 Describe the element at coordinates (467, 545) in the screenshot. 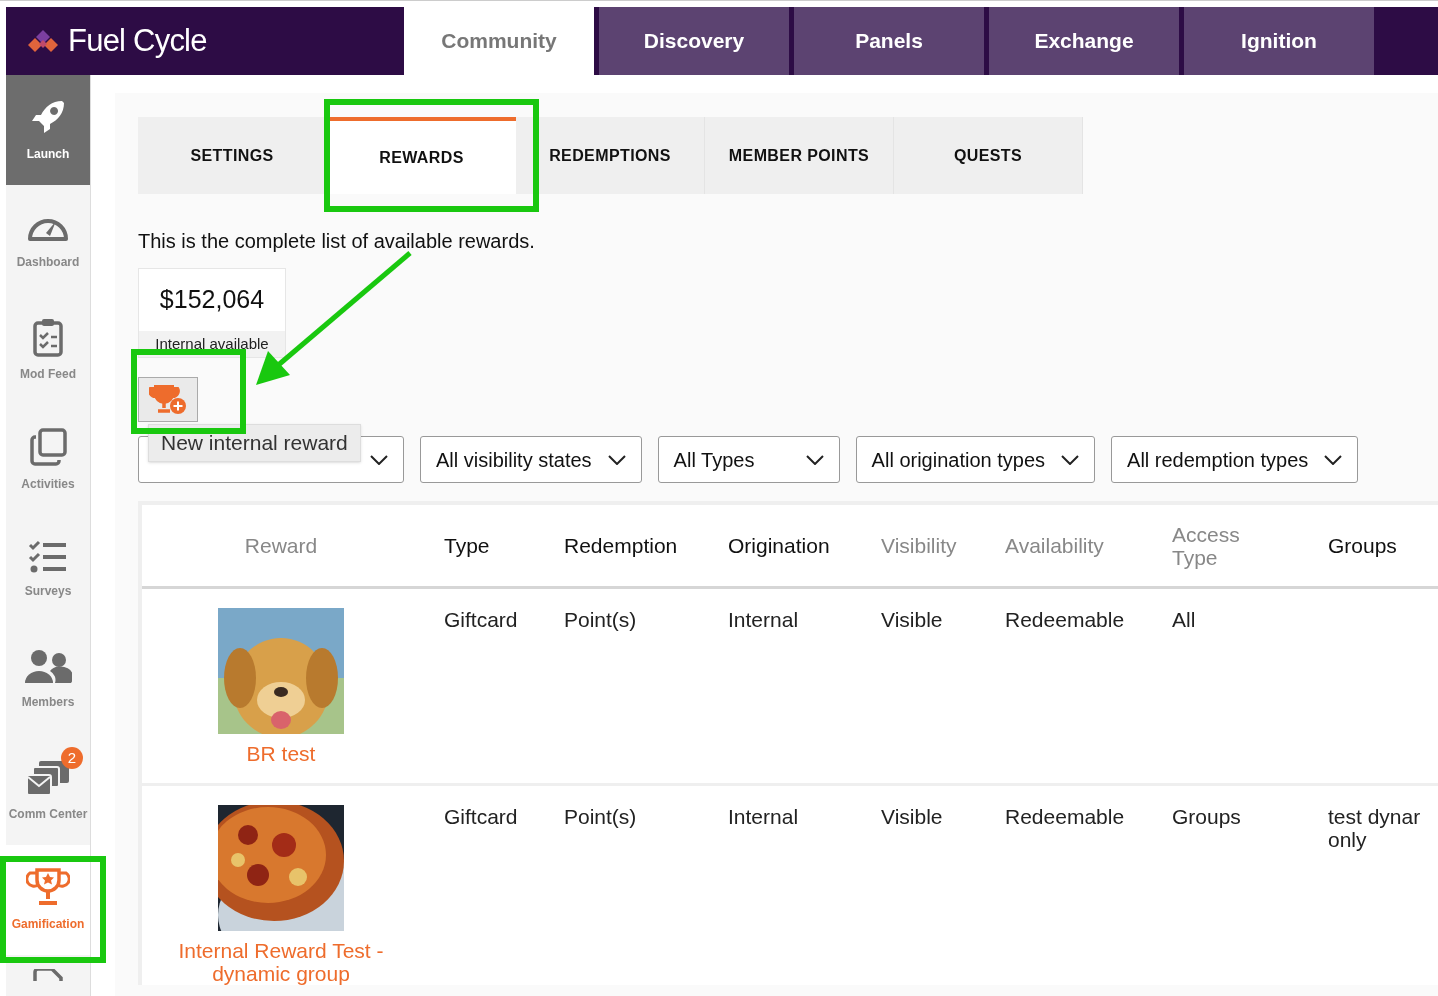

I see `column-header: Type` at that location.